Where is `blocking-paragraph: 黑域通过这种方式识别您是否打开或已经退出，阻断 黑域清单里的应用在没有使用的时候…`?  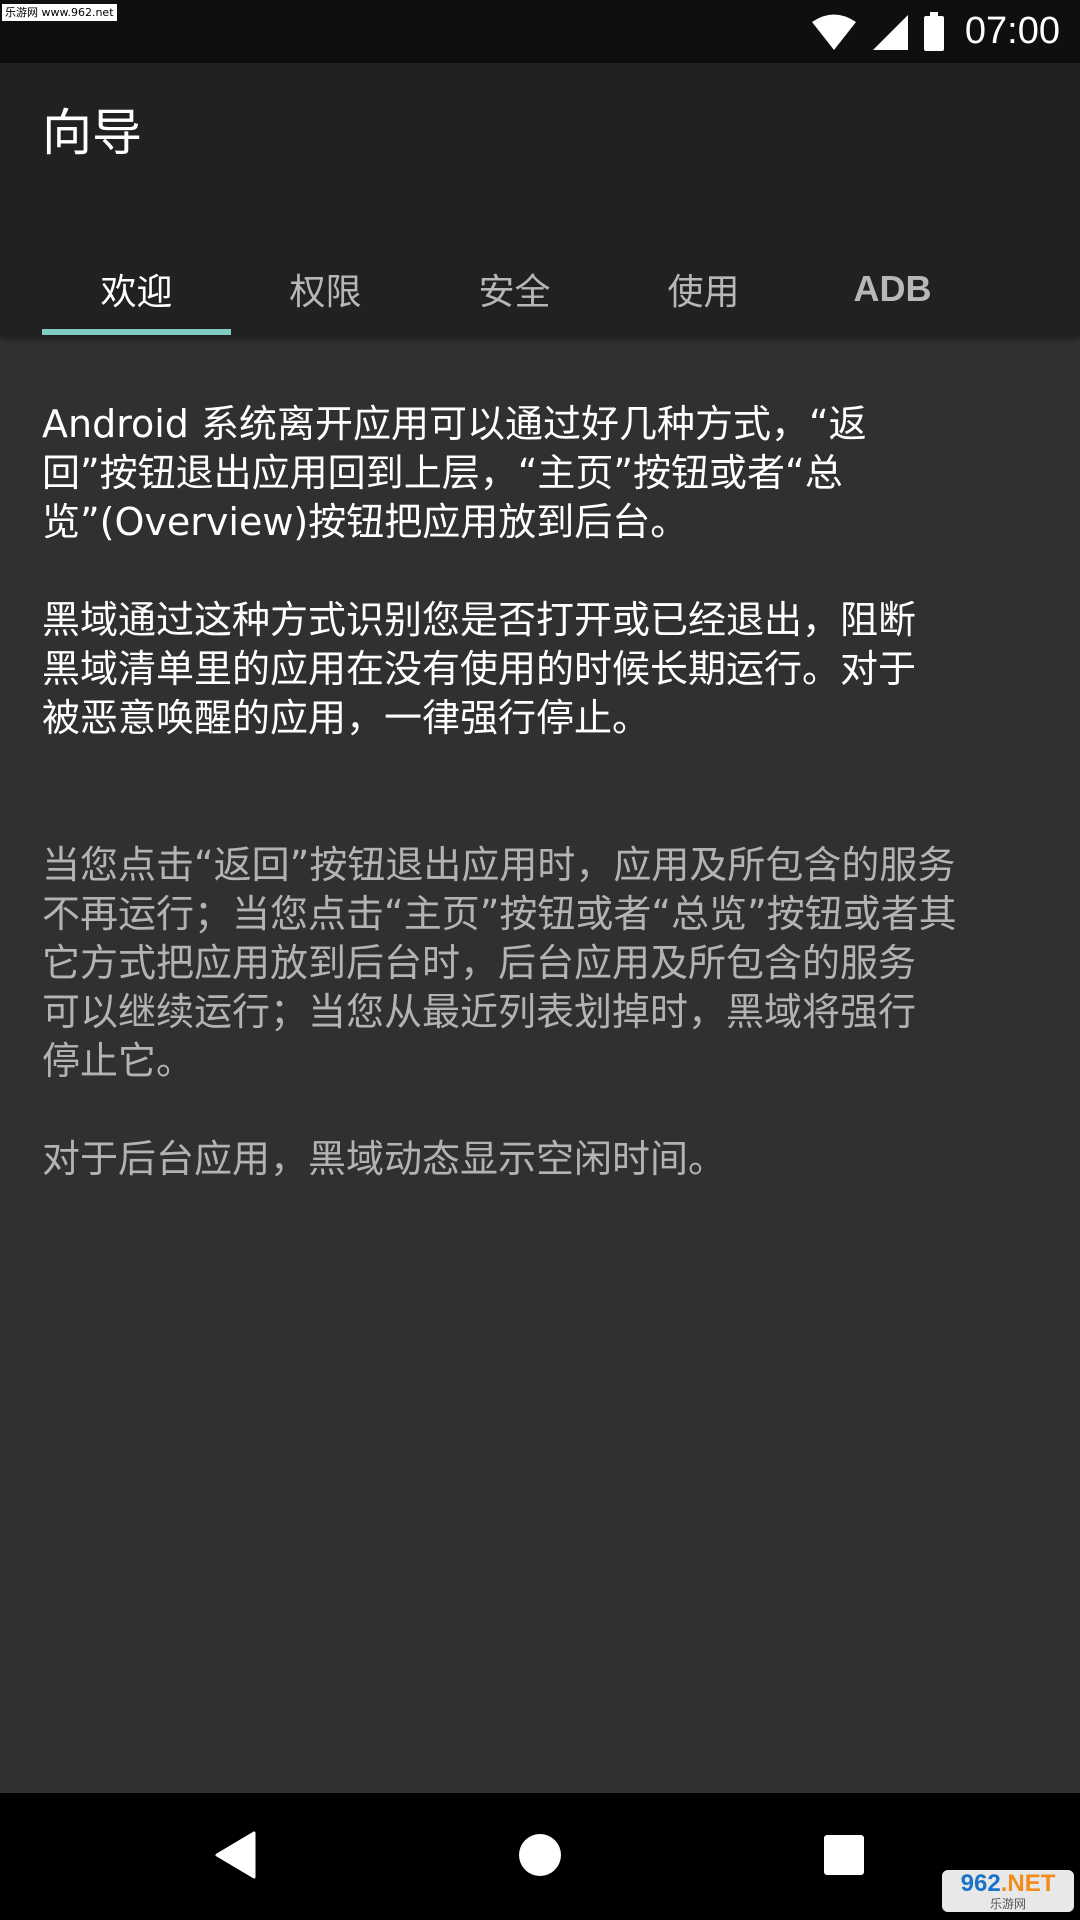
blocking-paragraph: 黑域通过这种方式识别您是否打开或已经退出，阻断 黑域清单里的应用在没有使用的时候… is located at coordinates (479, 669).